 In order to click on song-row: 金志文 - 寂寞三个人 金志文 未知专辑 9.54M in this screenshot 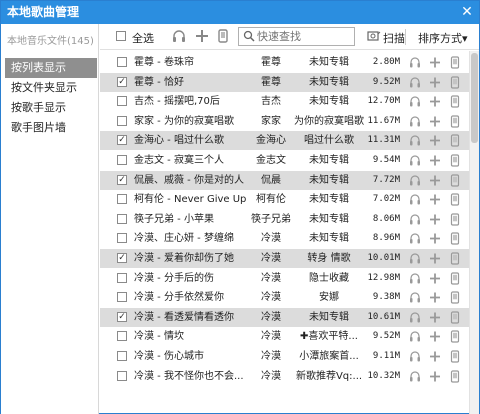, I will do `click(284, 160)`.